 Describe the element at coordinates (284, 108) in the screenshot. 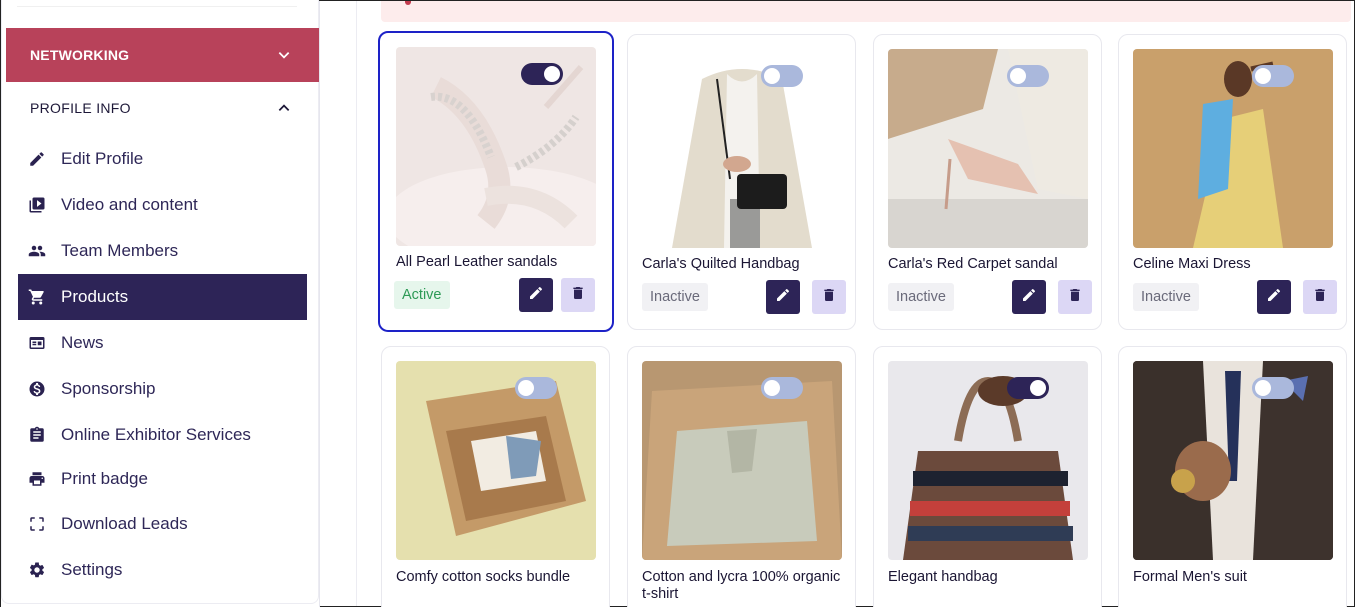

I see `chevron-up-icon` at that location.